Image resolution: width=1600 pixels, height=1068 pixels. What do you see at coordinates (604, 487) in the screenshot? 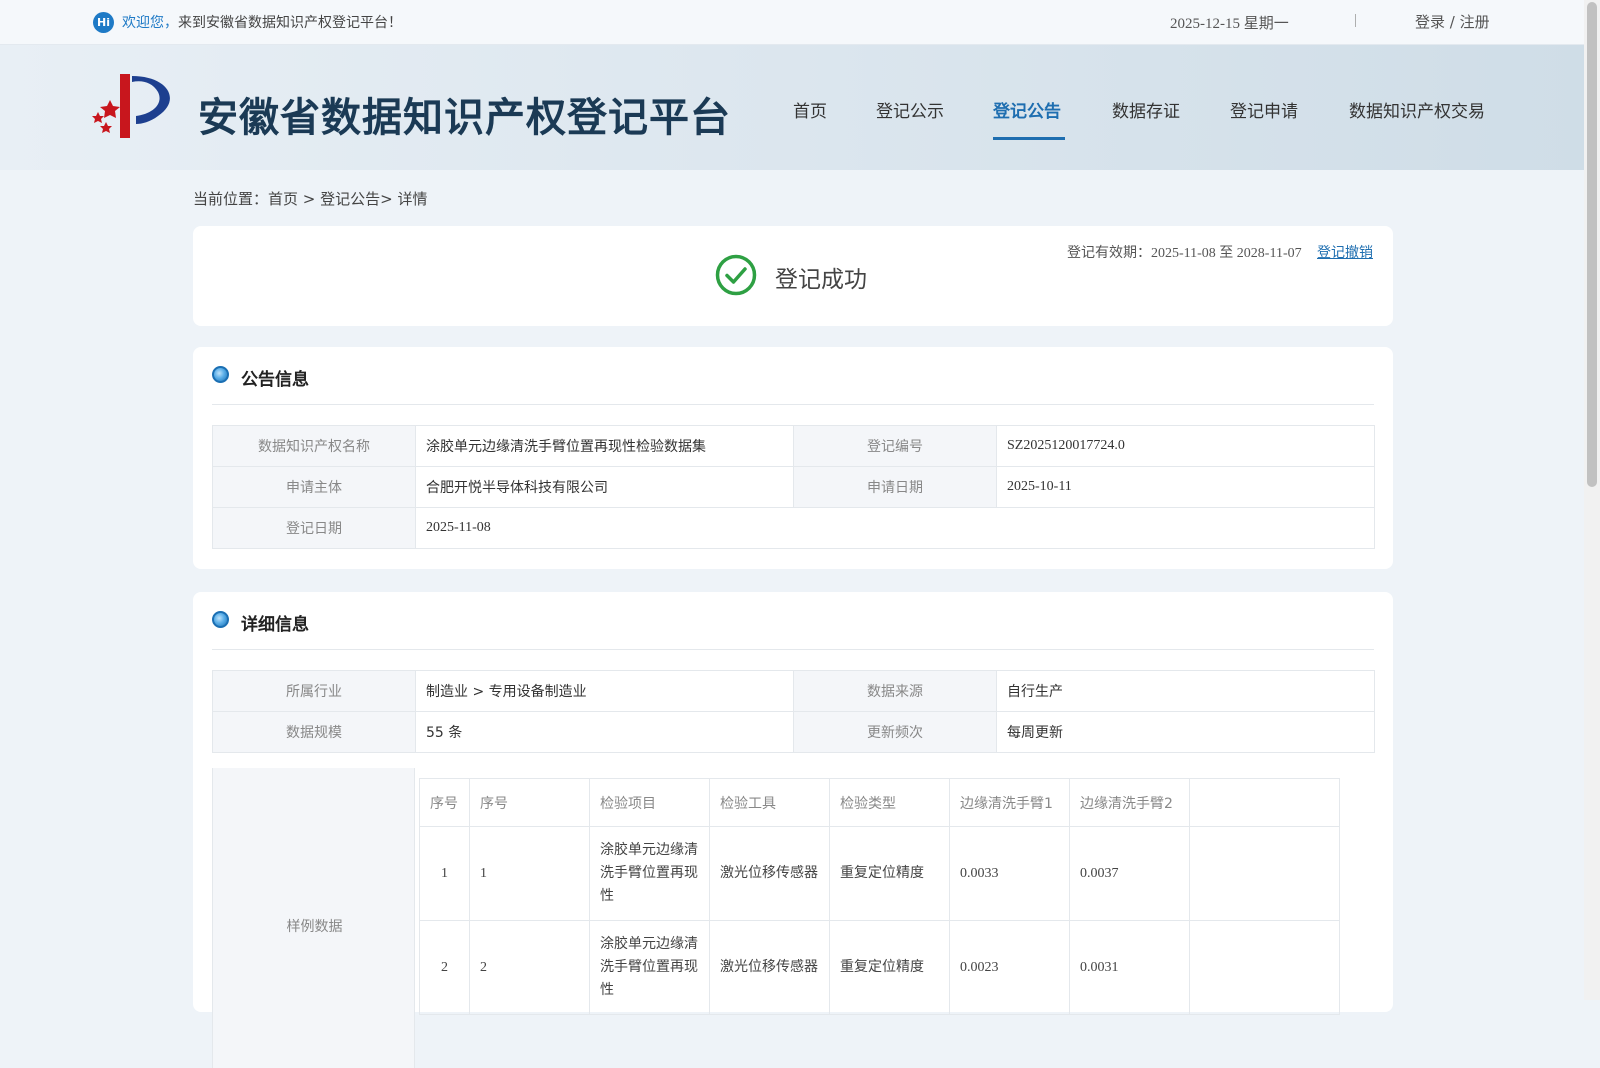
I see `applicant-value: 合肥开悦半导体科技有限公司` at bounding box center [604, 487].